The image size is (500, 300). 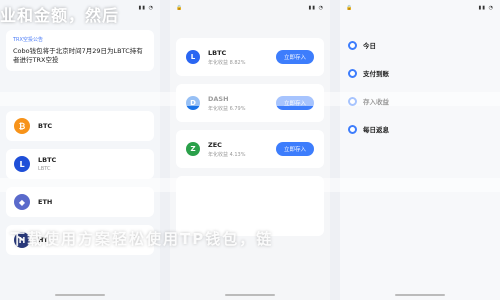 I want to click on timeline-text: 支付到账, so click(x=376, y=73).